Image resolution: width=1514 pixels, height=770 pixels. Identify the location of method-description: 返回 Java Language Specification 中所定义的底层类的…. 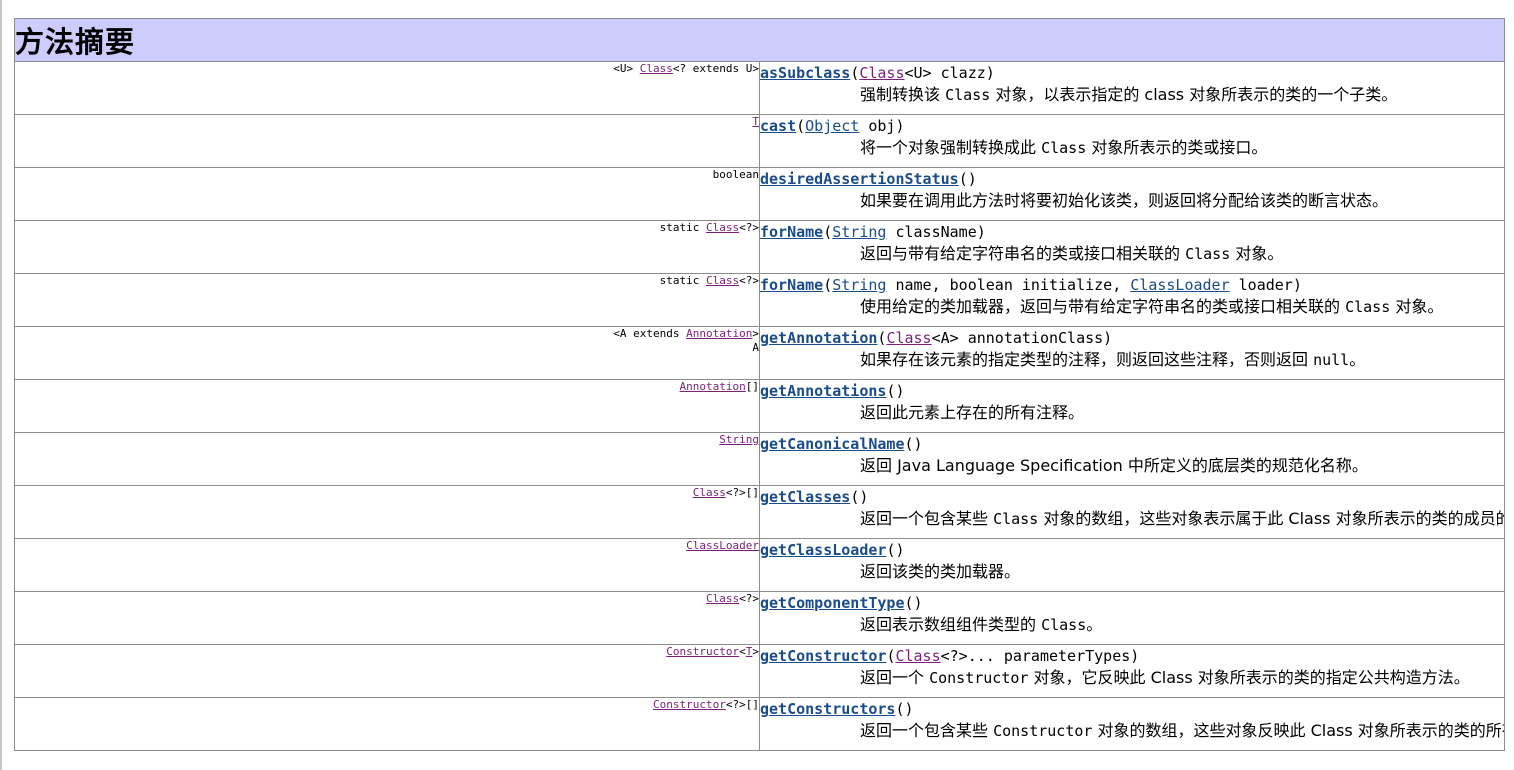
(1132, 466).